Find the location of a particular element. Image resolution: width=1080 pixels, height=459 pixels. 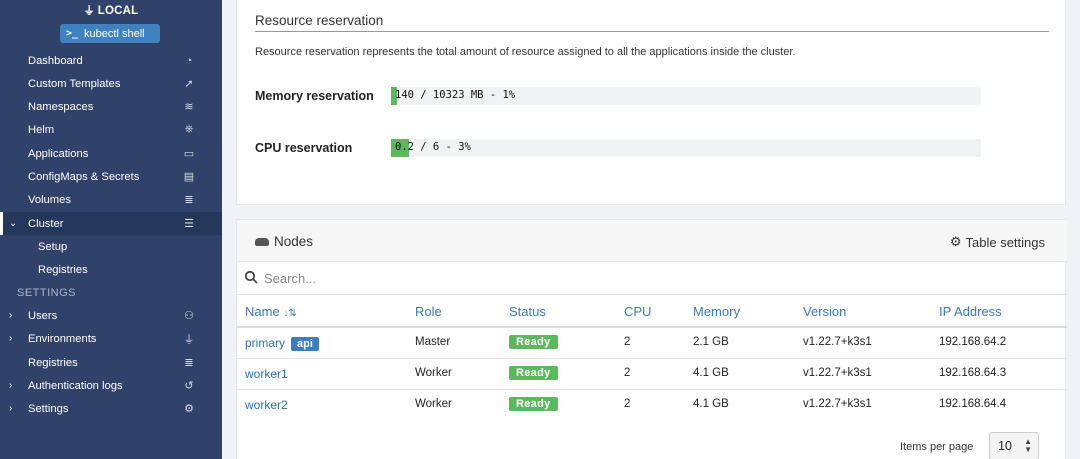

sidebar-item-label: Environments is located at coordinates (62, 338).